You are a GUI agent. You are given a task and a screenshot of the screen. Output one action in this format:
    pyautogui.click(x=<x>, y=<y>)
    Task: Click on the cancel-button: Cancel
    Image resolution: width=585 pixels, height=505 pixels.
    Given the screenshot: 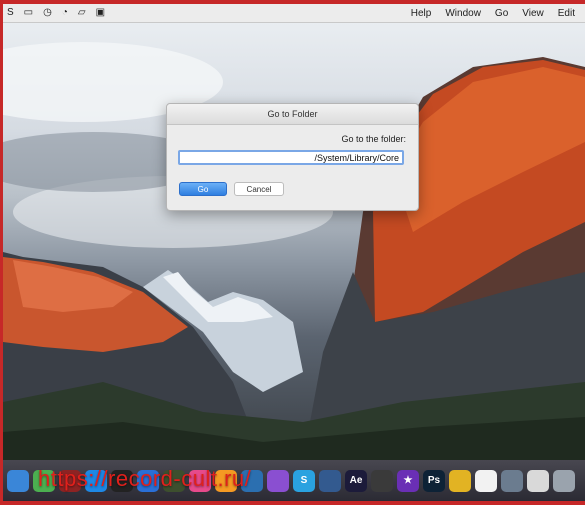 What is the action you would take?
    pyautogui.click(x=259, y=189)
    